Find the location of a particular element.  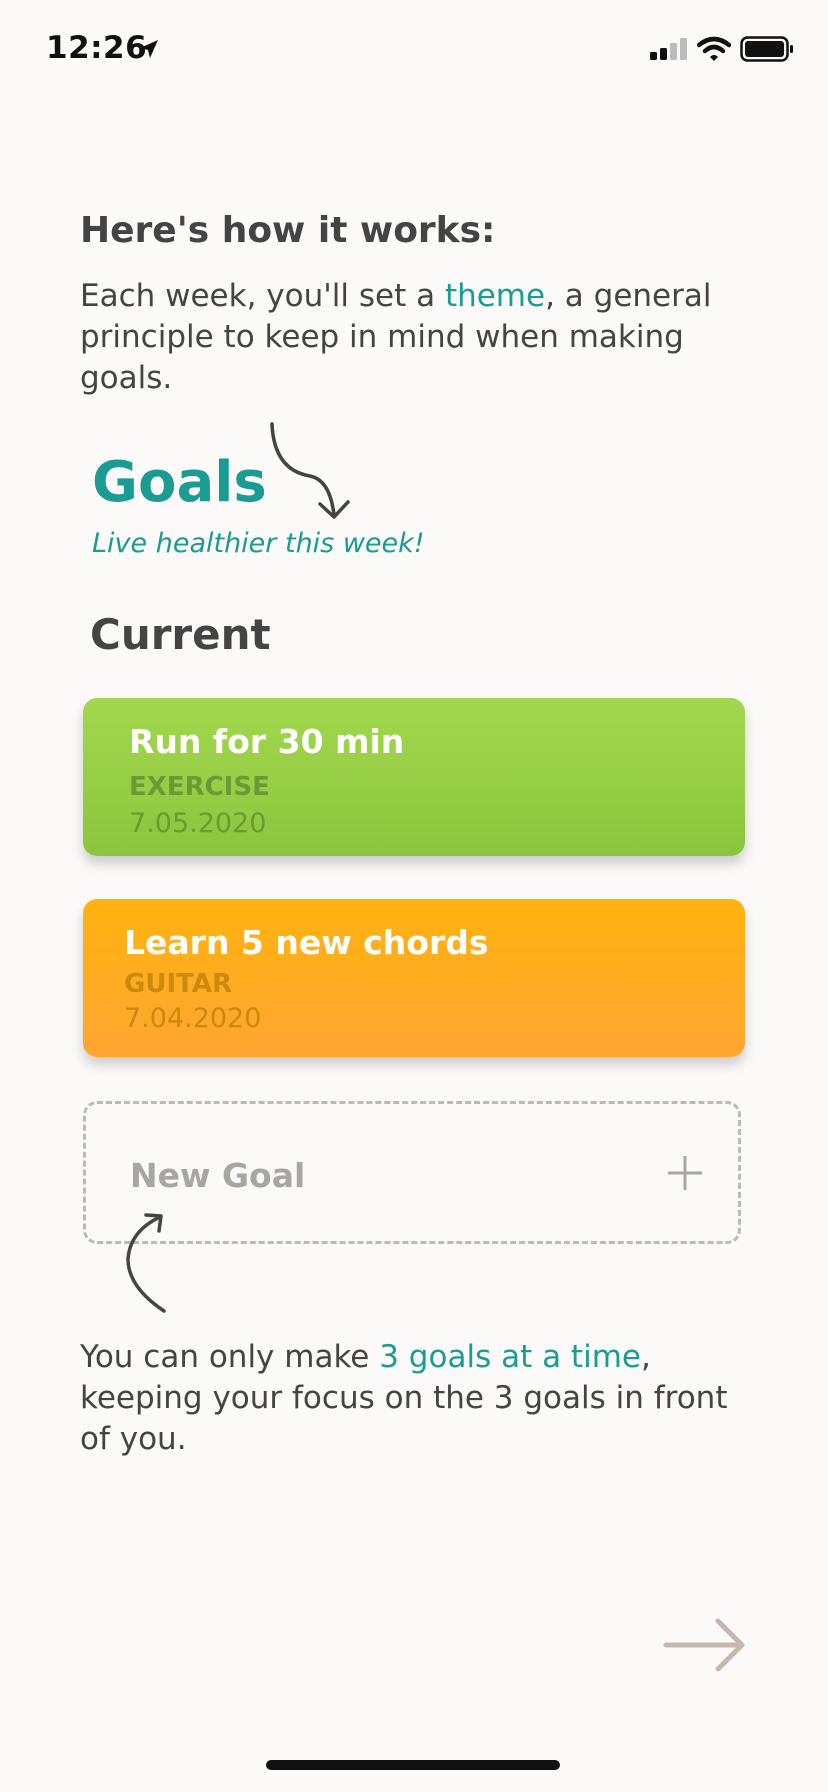

location-arrow-icon is located at coordinates (149, 49).